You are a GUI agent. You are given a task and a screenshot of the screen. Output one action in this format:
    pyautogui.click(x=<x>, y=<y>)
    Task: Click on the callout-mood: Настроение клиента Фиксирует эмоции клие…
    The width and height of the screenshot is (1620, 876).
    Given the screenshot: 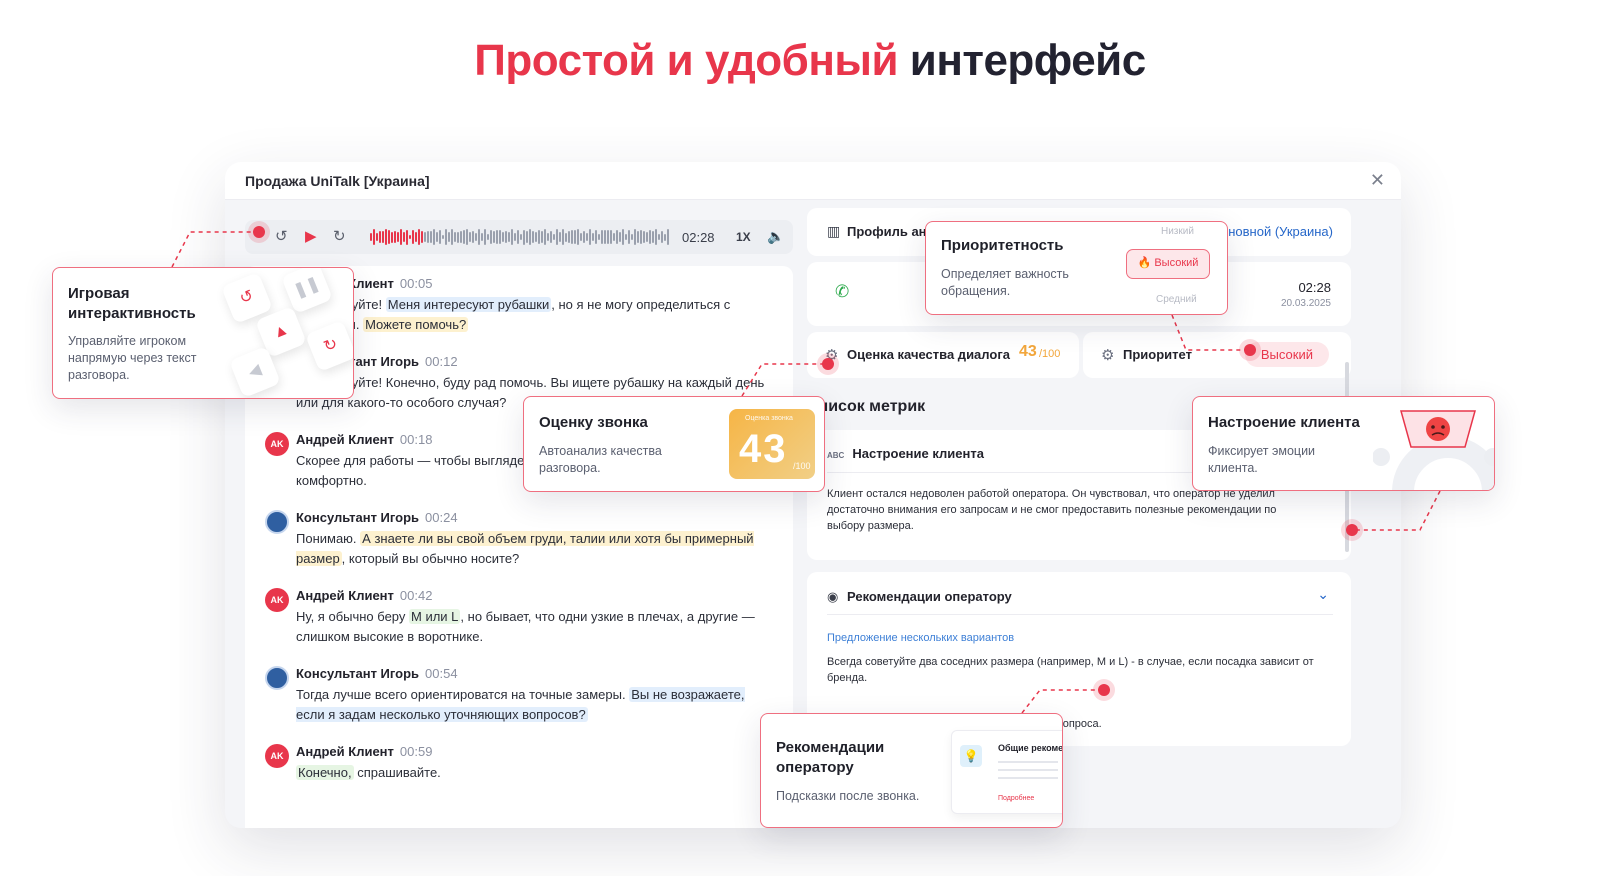 What is the action you would take?
    pyautogui.click(x=1343, y=443)
    